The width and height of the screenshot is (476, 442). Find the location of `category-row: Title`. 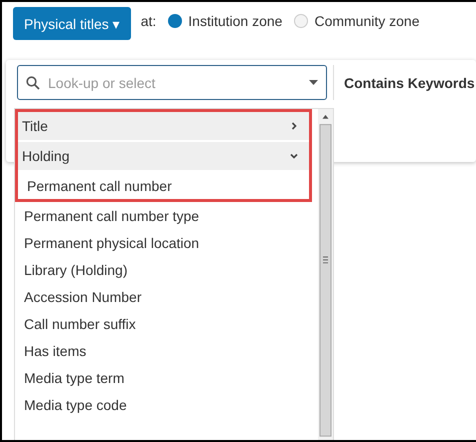

category-row: Title is located at coordinates (163, 126).